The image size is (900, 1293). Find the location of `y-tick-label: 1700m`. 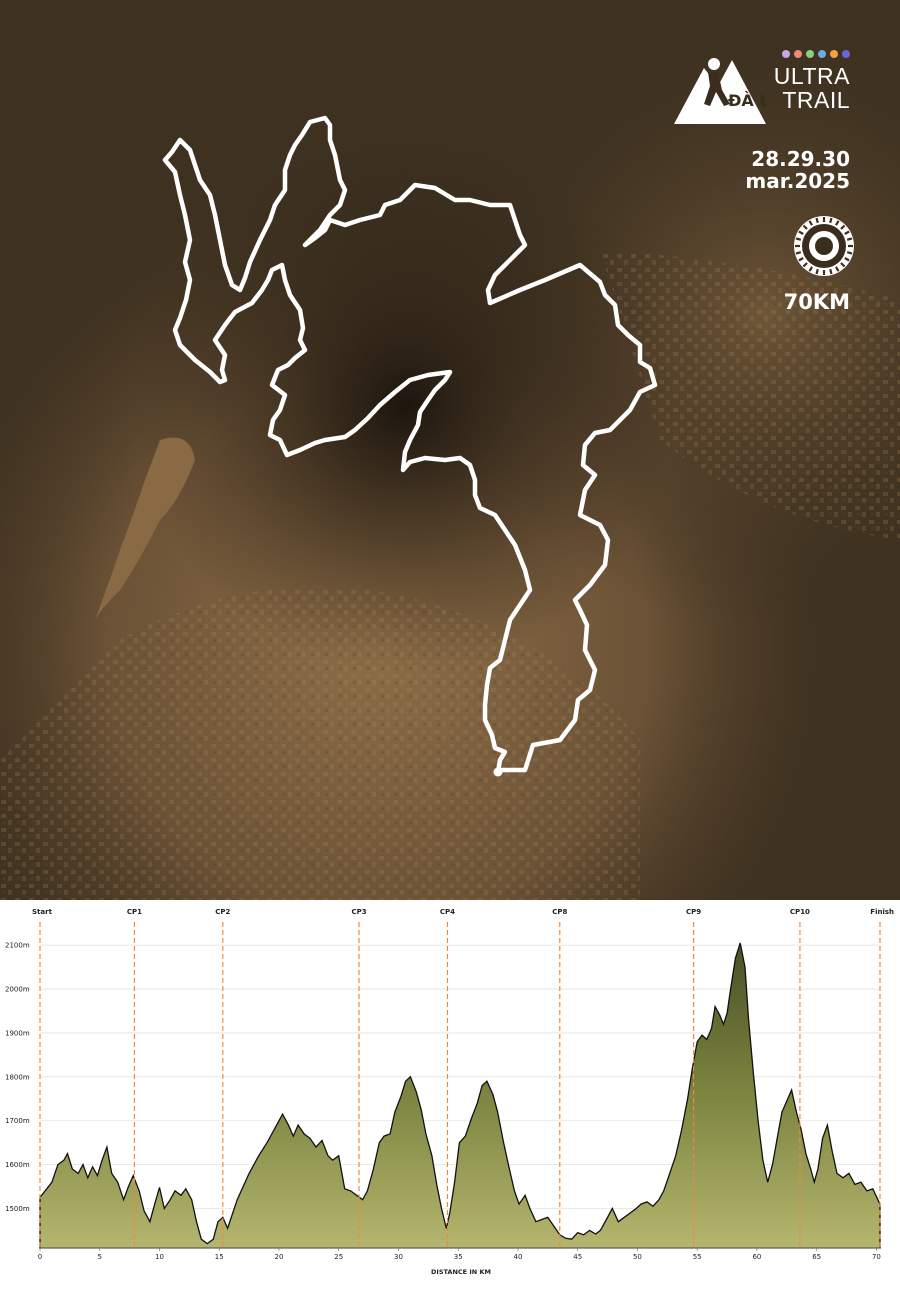

y-tick-label: 1700m is located at coordinates (17, 1121).